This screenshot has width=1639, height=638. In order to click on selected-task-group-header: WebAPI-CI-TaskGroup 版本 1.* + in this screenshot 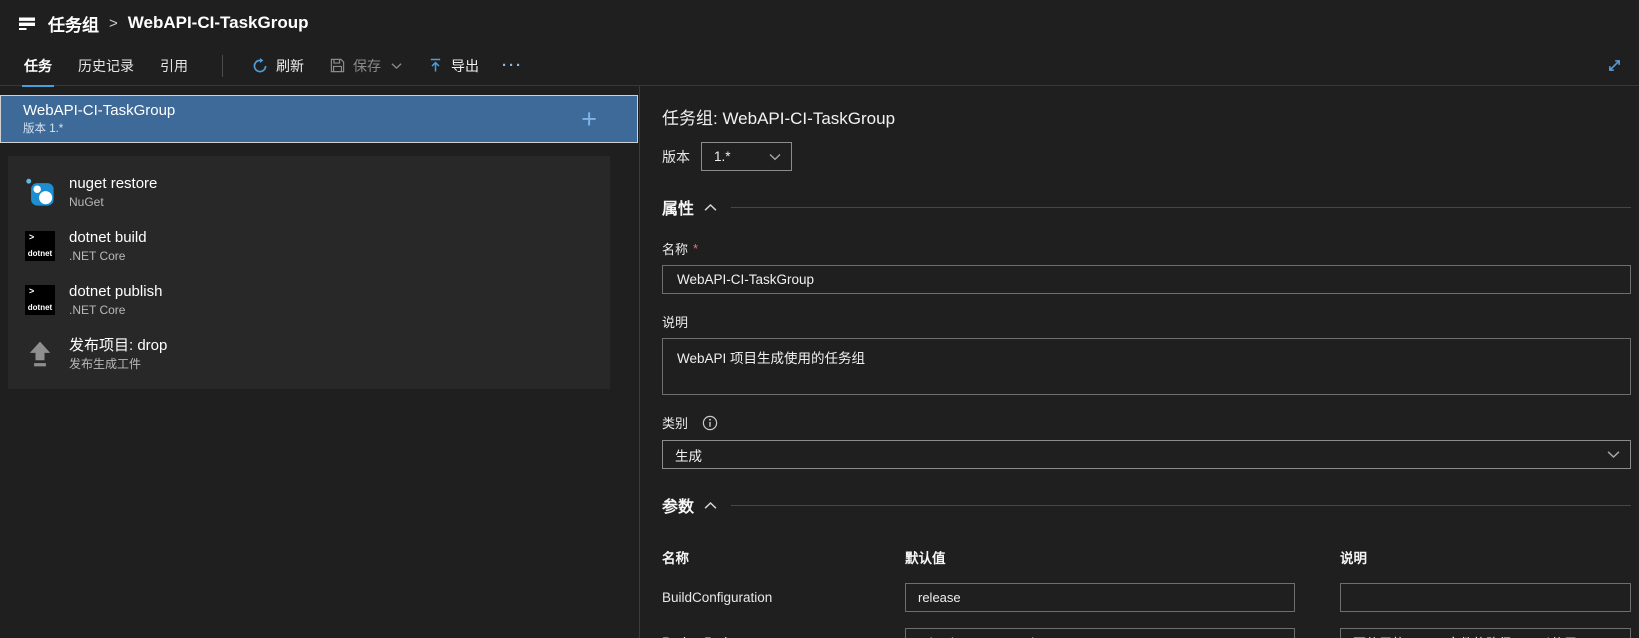, I will do `click(319, 119)`.